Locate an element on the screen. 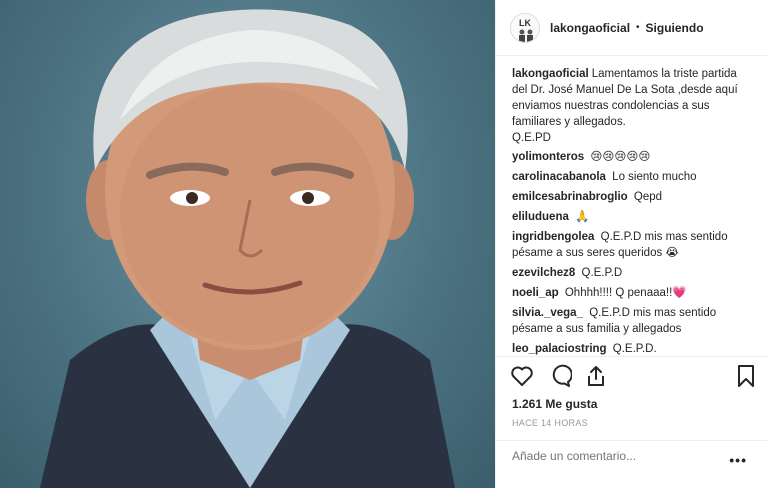 Image resolution: width=767 pixels, height=488 pixels. share-icon is located at coordinates (596, 376).